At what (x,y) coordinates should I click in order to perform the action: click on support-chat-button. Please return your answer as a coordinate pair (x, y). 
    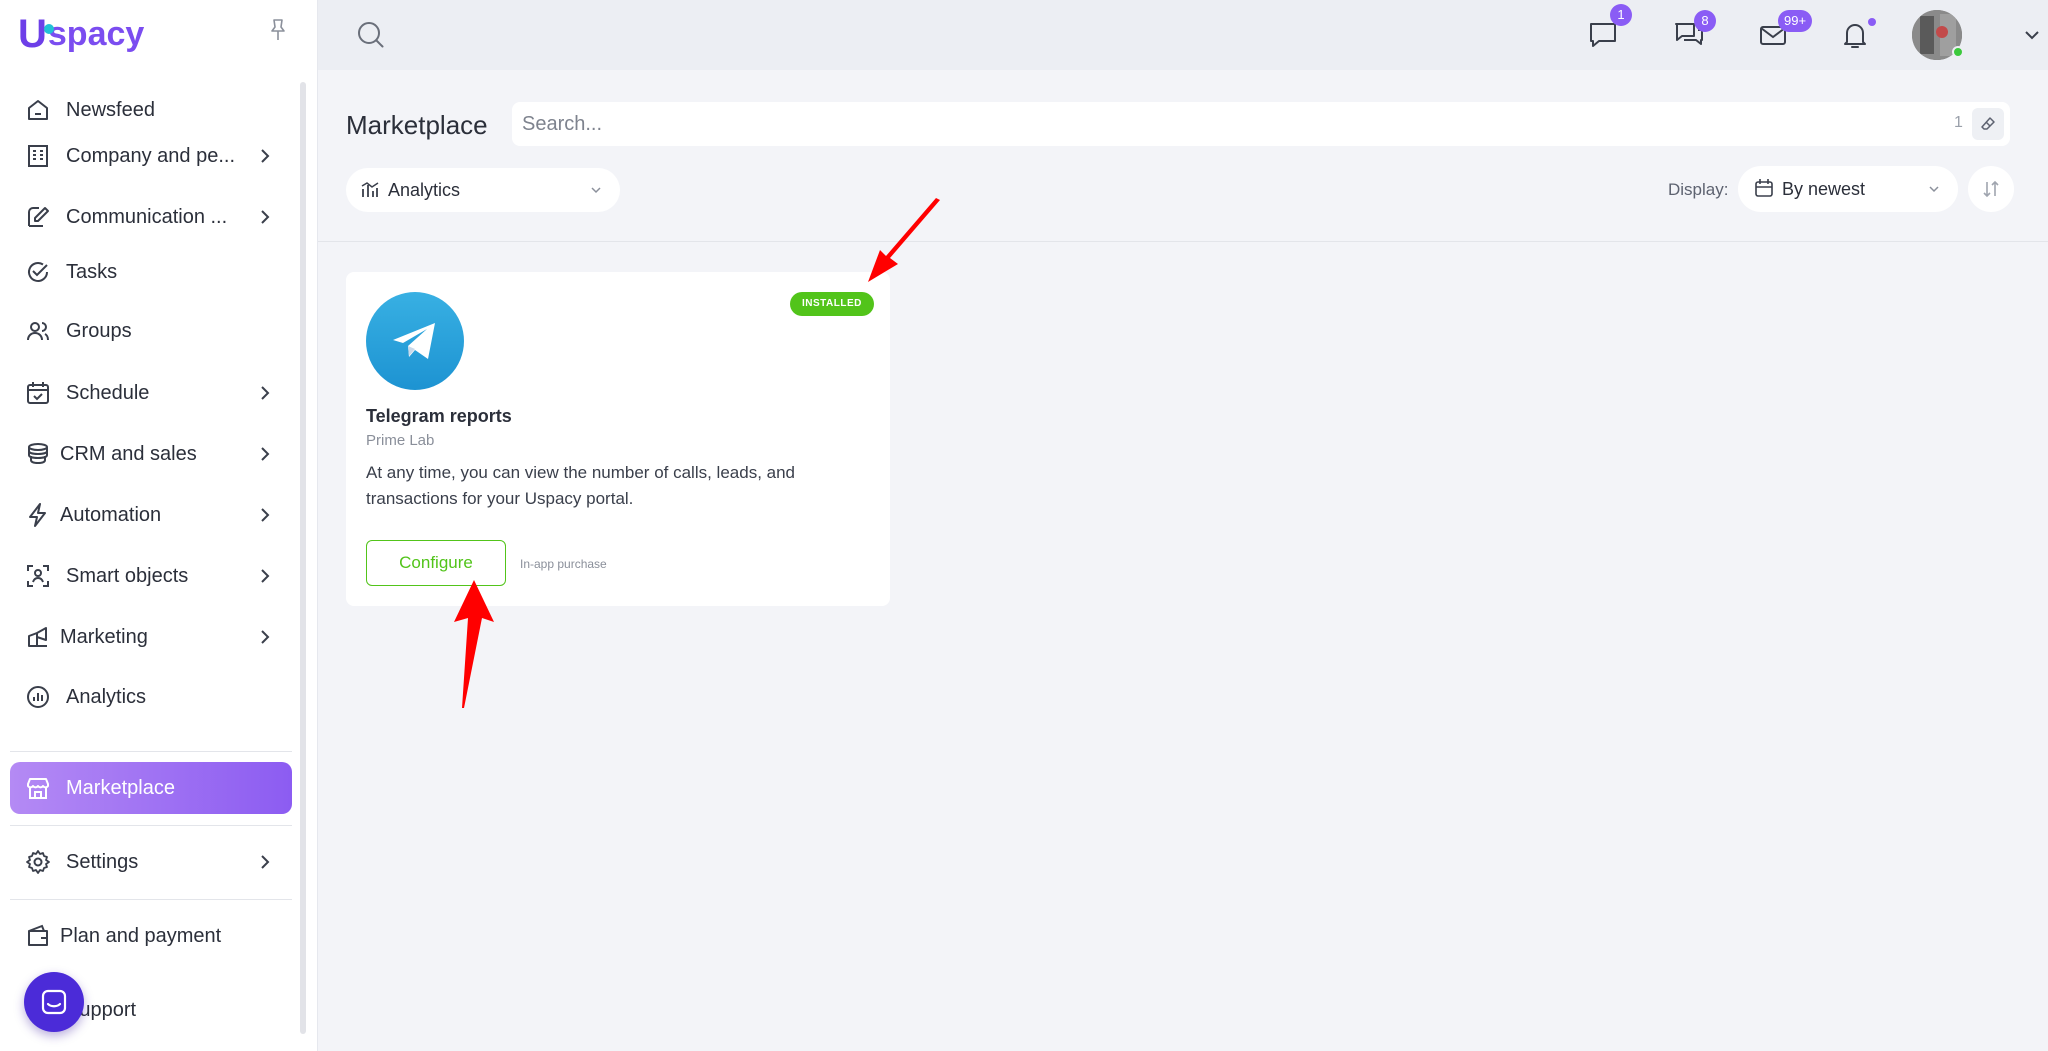
    Looking at the image, I should click on (54, 1002).